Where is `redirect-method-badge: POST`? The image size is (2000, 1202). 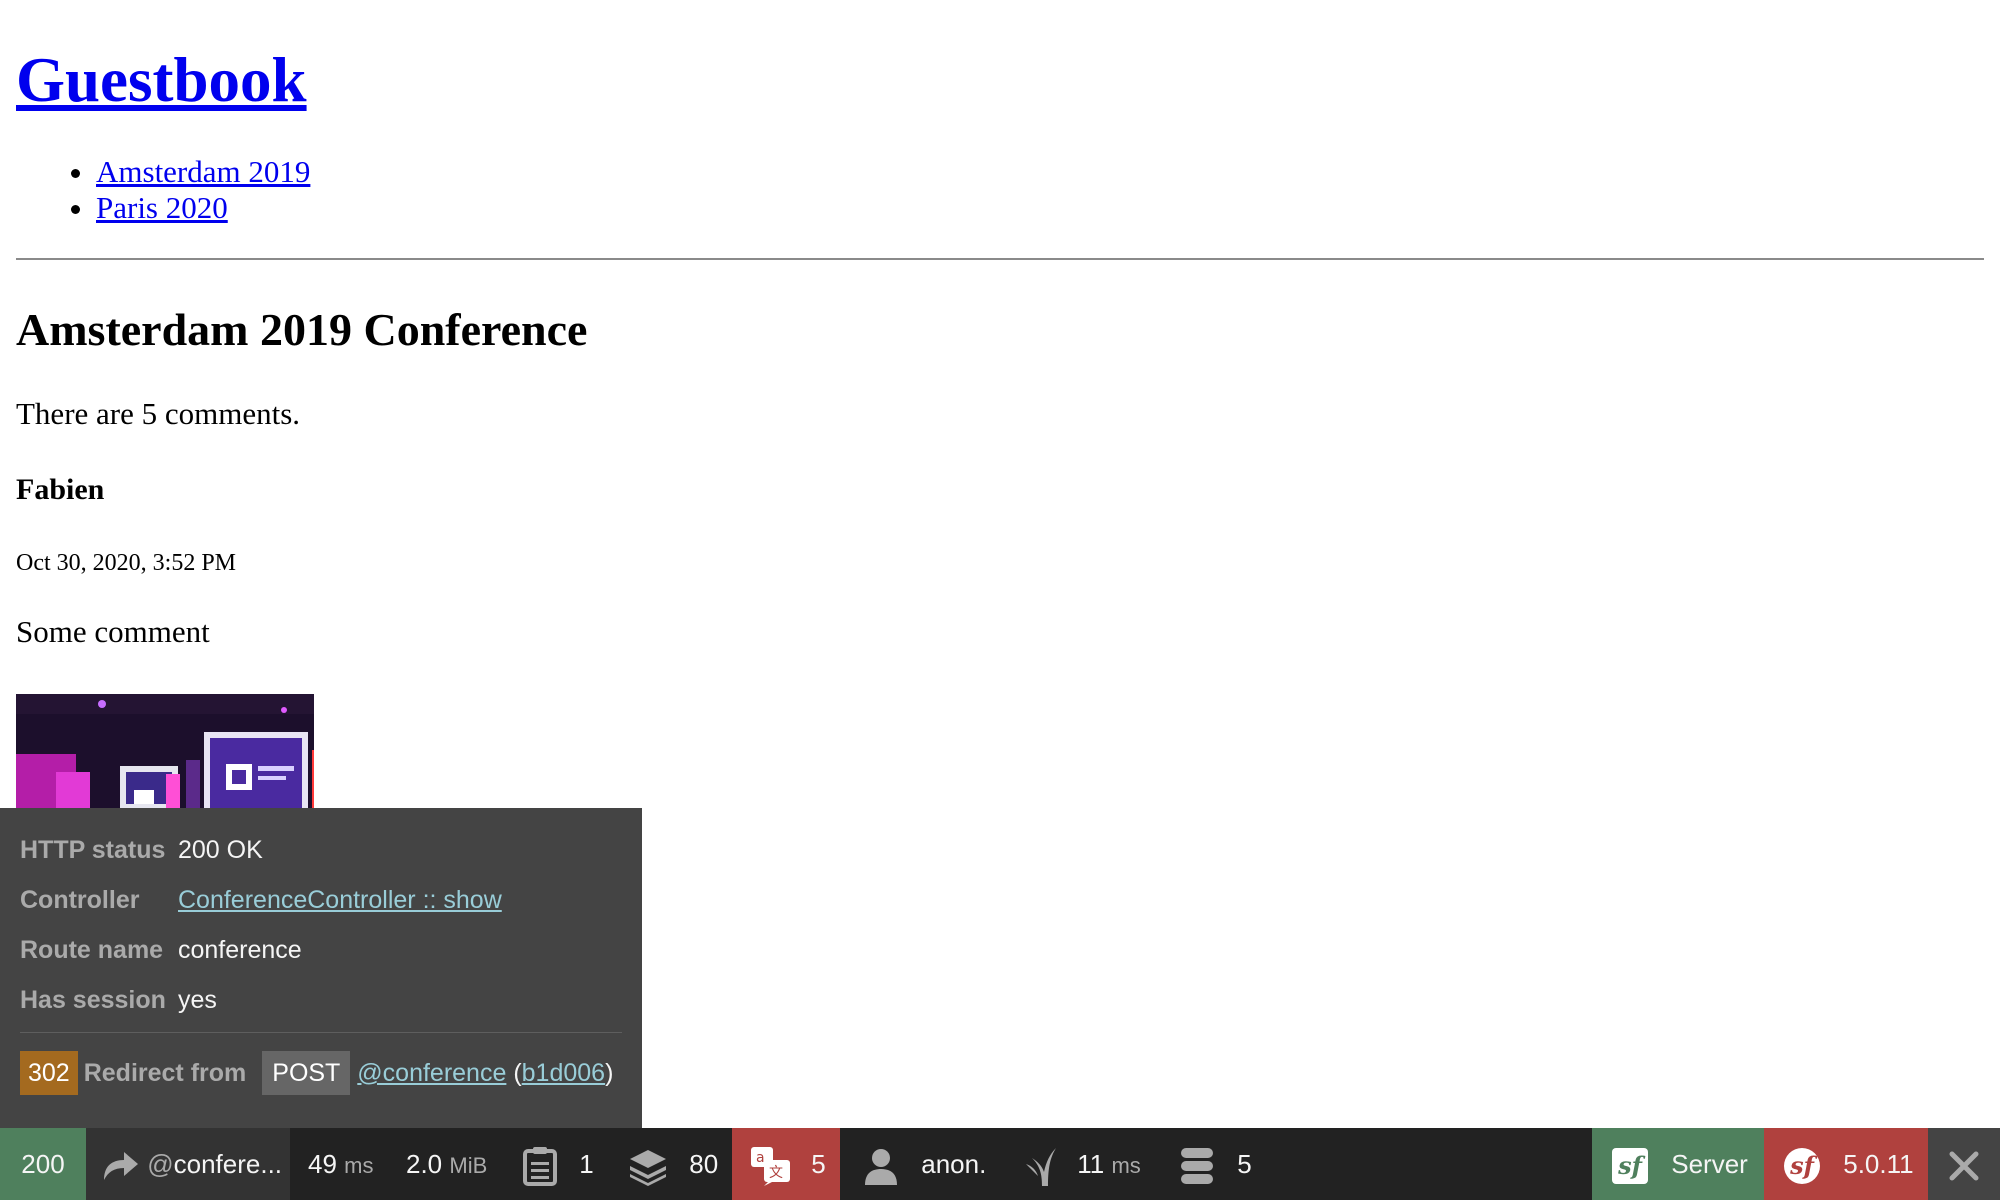
redirect-method-badge: POST is located at coordinates (306, 1073).